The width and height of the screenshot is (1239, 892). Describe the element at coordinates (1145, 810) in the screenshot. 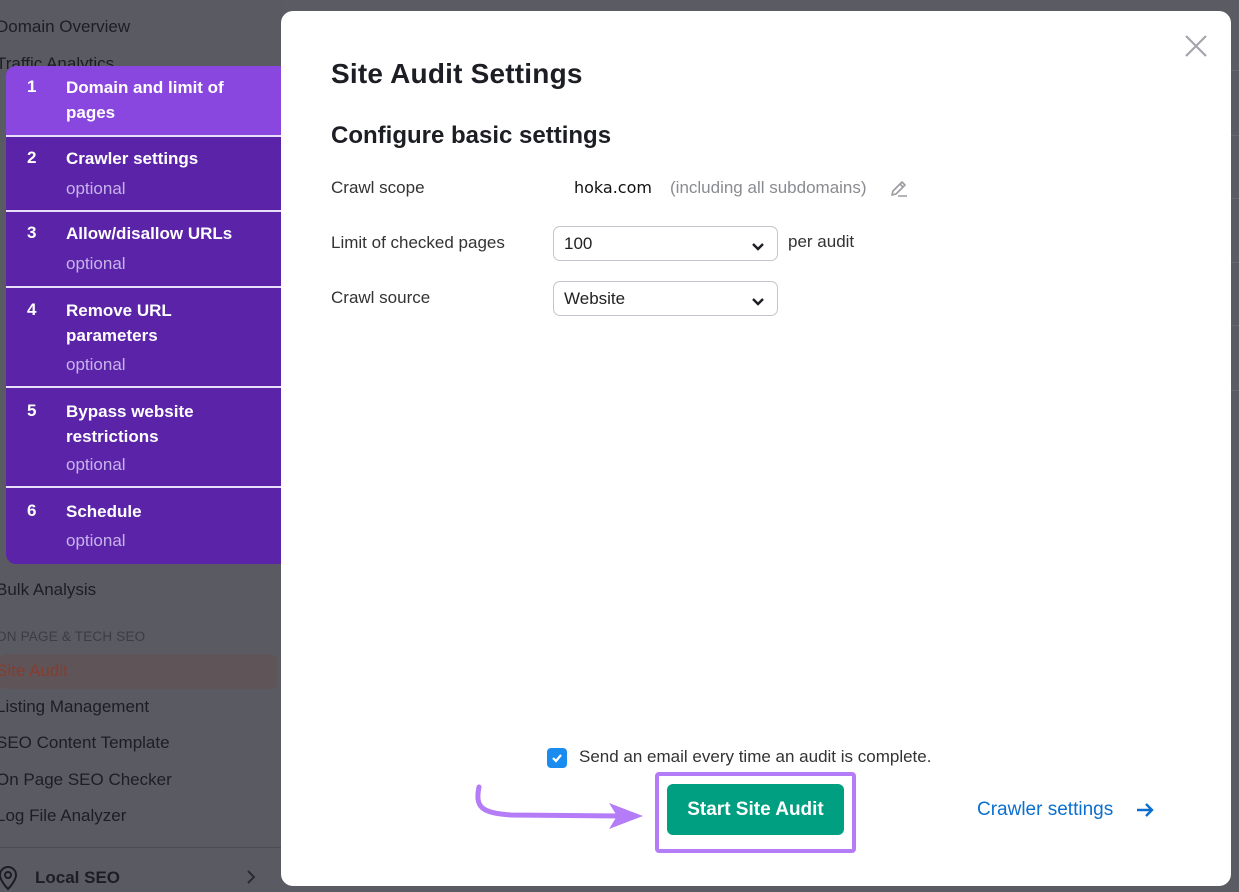

I see `arrow-right-icon` at that location.